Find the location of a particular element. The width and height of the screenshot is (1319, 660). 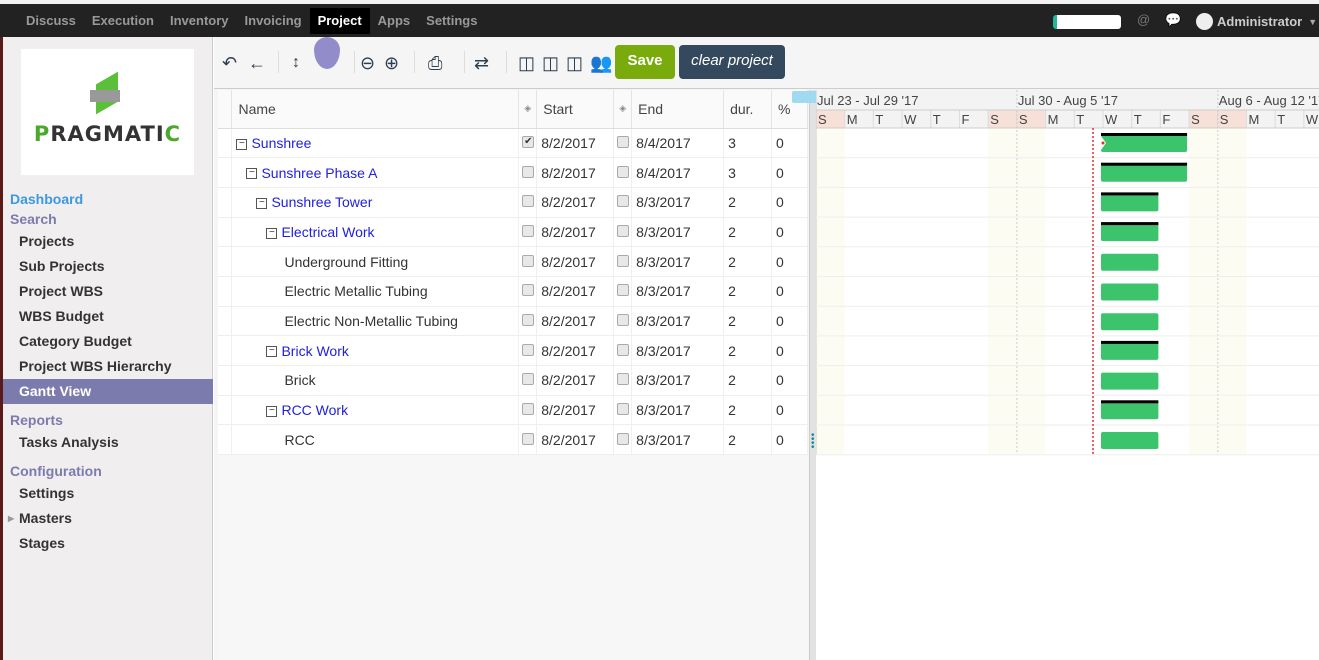

sidebar-item-project-wbs: Project WBS is located at coordinates (108, 291).